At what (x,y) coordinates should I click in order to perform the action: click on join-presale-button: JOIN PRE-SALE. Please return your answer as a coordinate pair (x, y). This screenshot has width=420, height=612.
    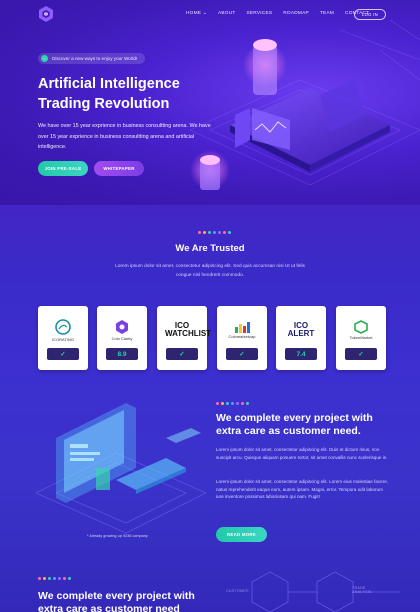
    Looking at the image, I should click on (63, 168).